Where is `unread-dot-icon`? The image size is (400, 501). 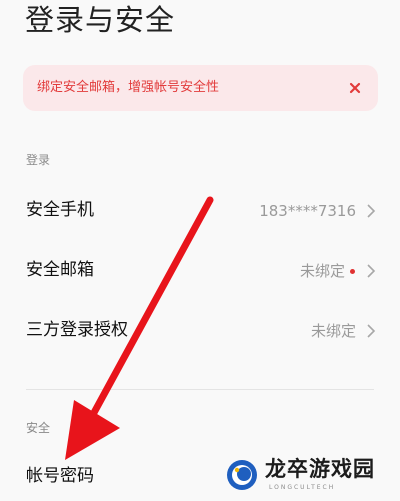 unread-dot-icon is located at coordinates (352, 271).